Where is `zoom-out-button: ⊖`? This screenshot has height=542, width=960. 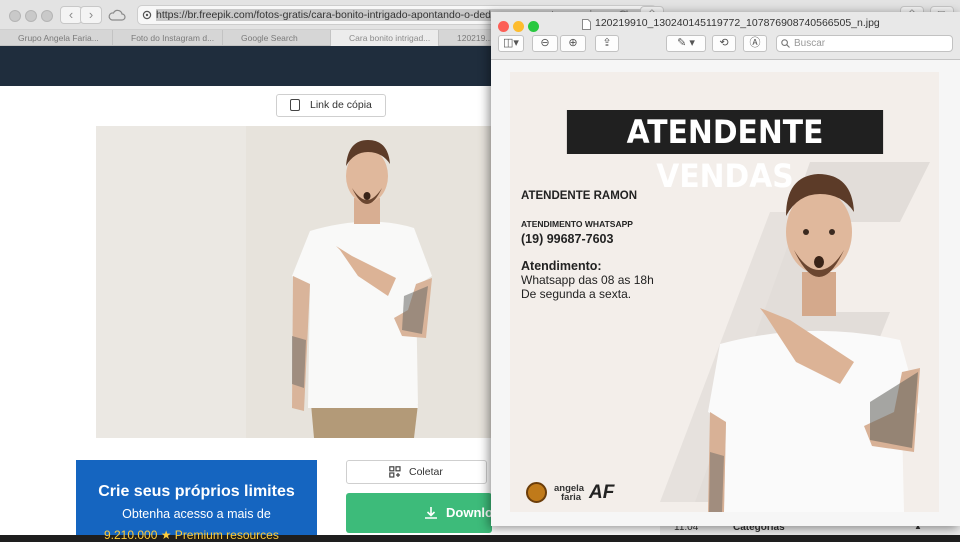
zoom-out-button: ⊖ is located at coordinates (545, 43).